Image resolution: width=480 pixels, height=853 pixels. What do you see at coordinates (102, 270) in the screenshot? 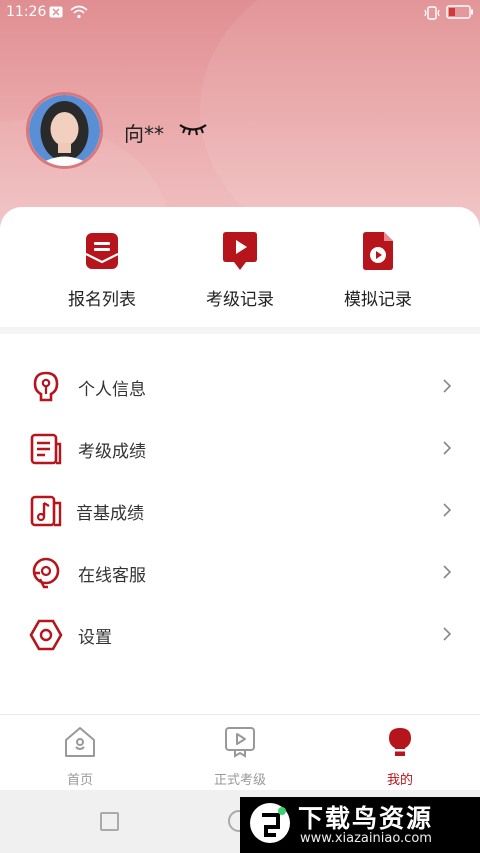
I see `quick-action-signup-list: 报名列表` at bounding box center [102, 270].